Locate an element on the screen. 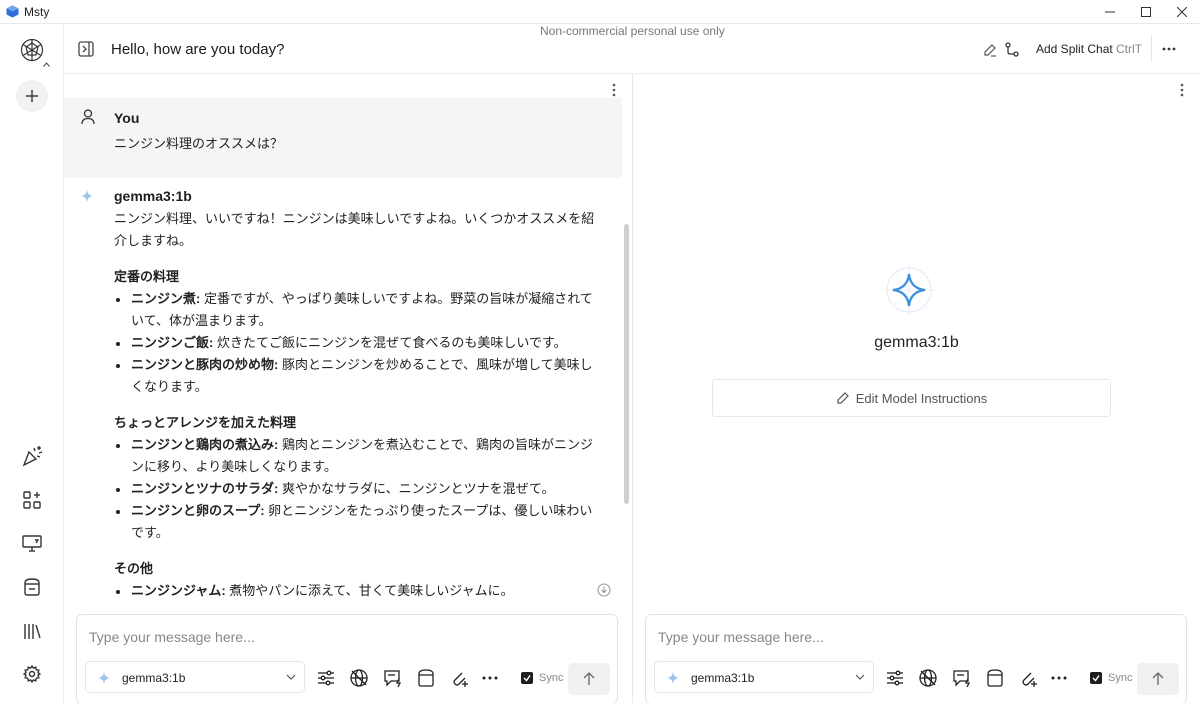  list-item: ニンジンとツナのサラダ: 爽やかなサラダに、ニンジンとツナを混ぜて。 is located at coordinates (359, 489).